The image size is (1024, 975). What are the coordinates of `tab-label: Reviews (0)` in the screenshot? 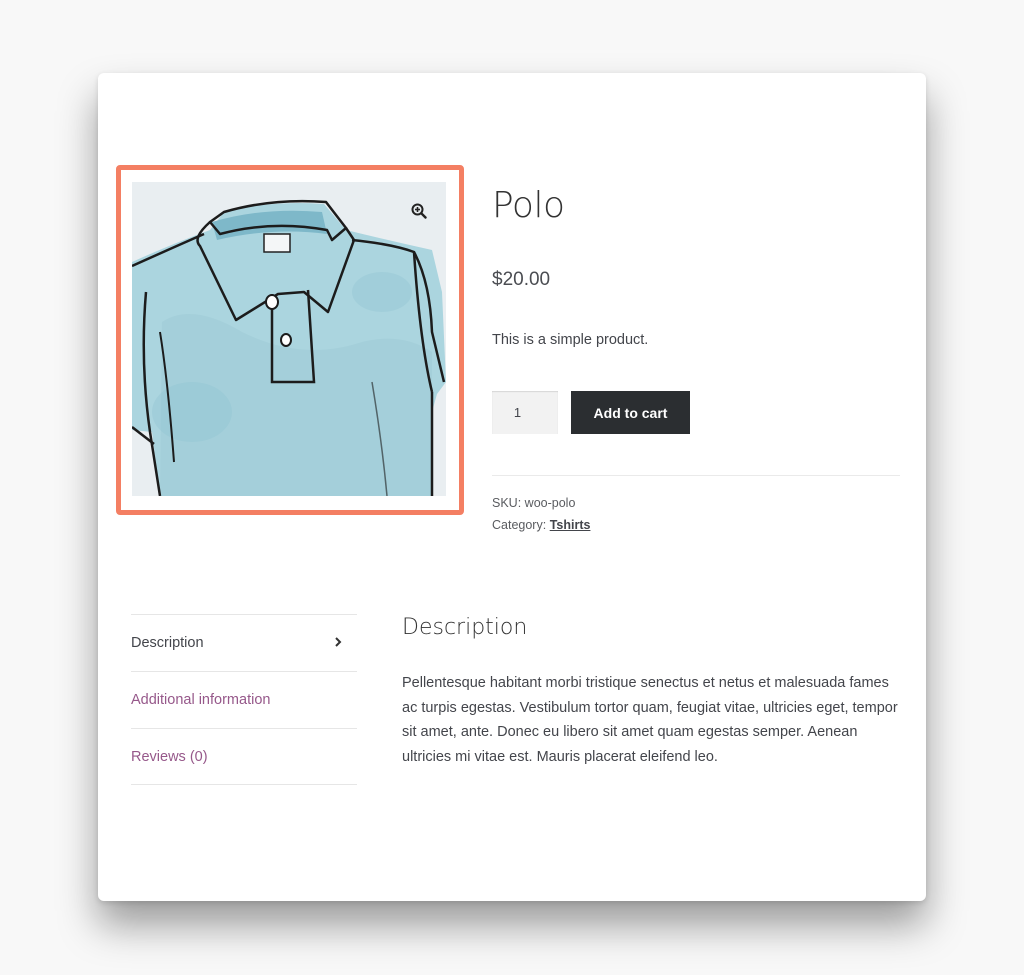 It's located at (169, 756).